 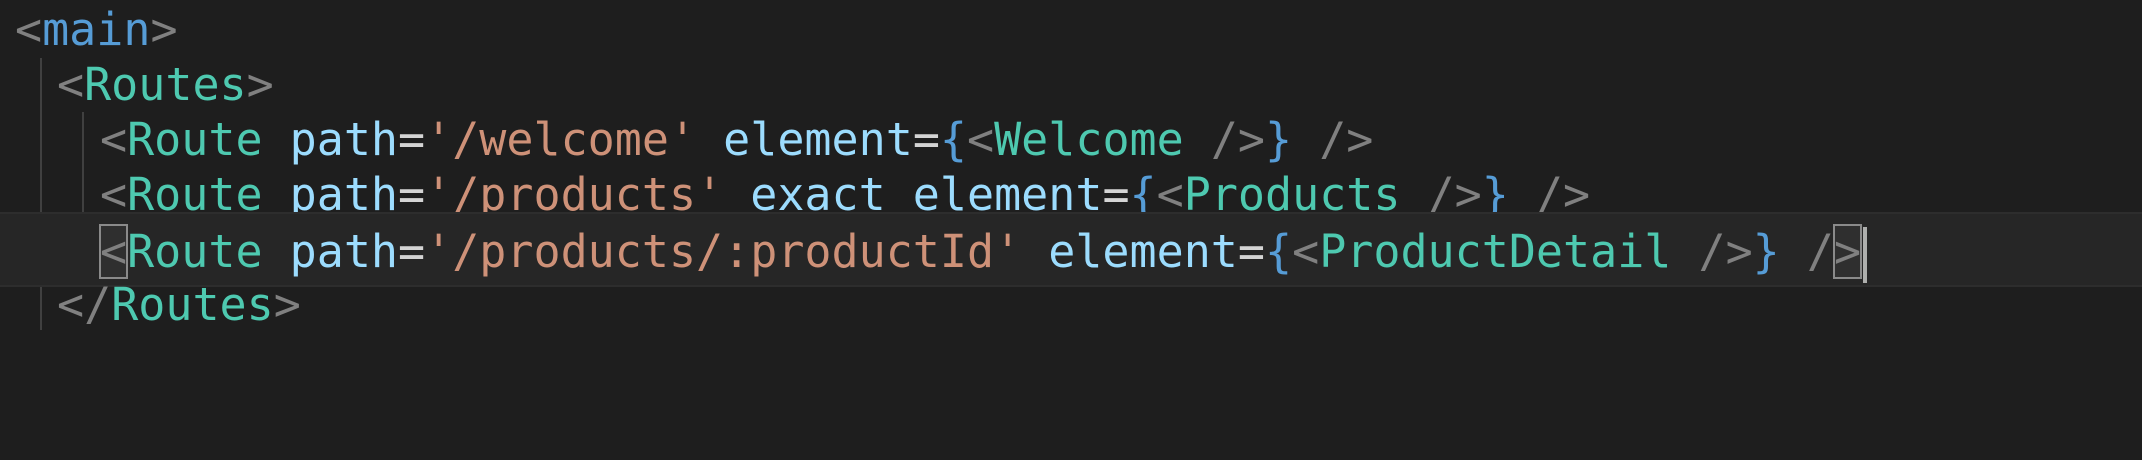 I want to click on code-line-6-text: </Routes>, so click(x=179, y=304).